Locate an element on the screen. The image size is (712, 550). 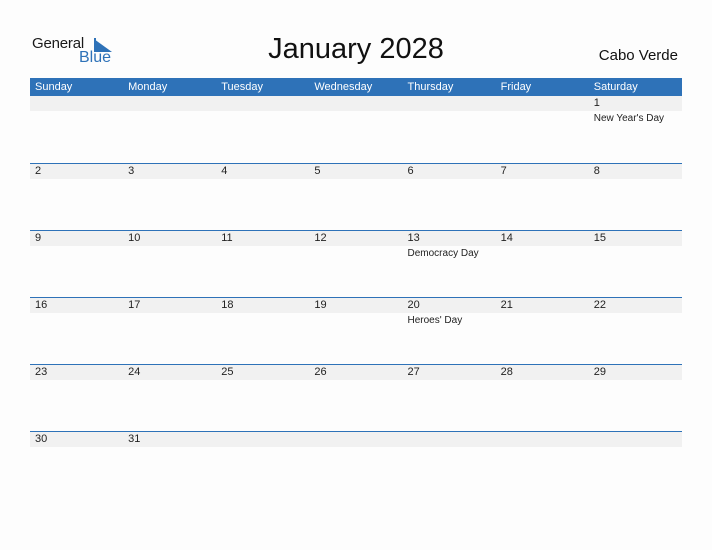
day-number: 17 is located at coordinates (134, 305).